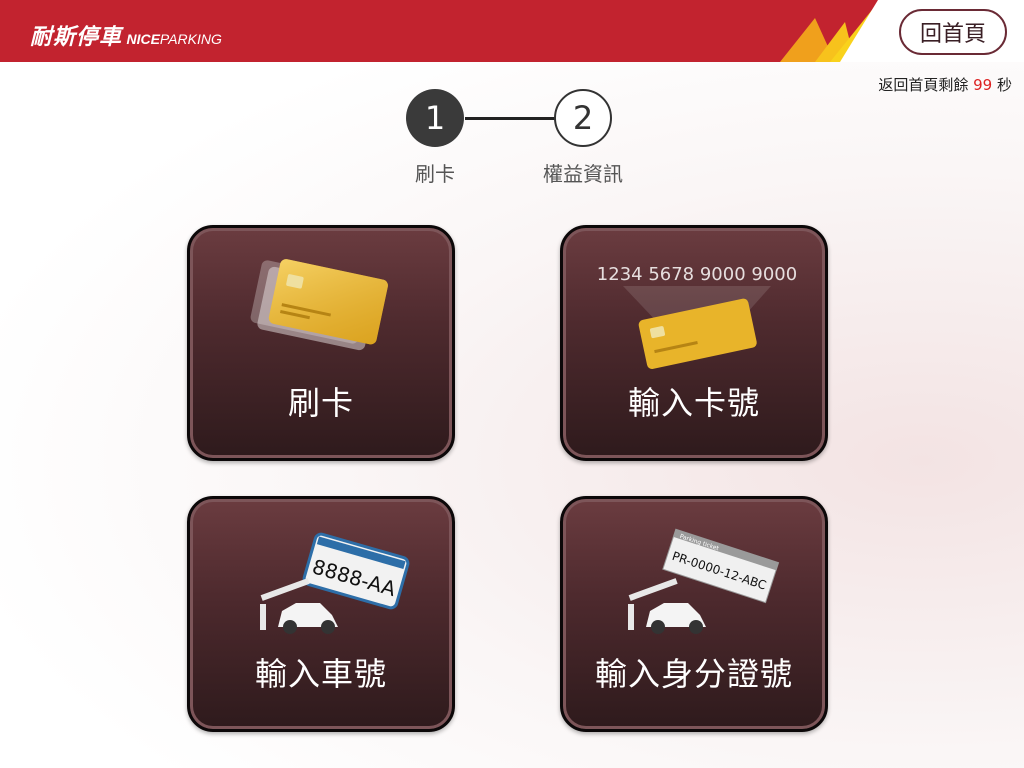 The width and height of the screenshot is (1024, 768). Describe the element at coordinates (1004, 85) in the screenshot. I see `countdown-suffix: 秒` at that location.